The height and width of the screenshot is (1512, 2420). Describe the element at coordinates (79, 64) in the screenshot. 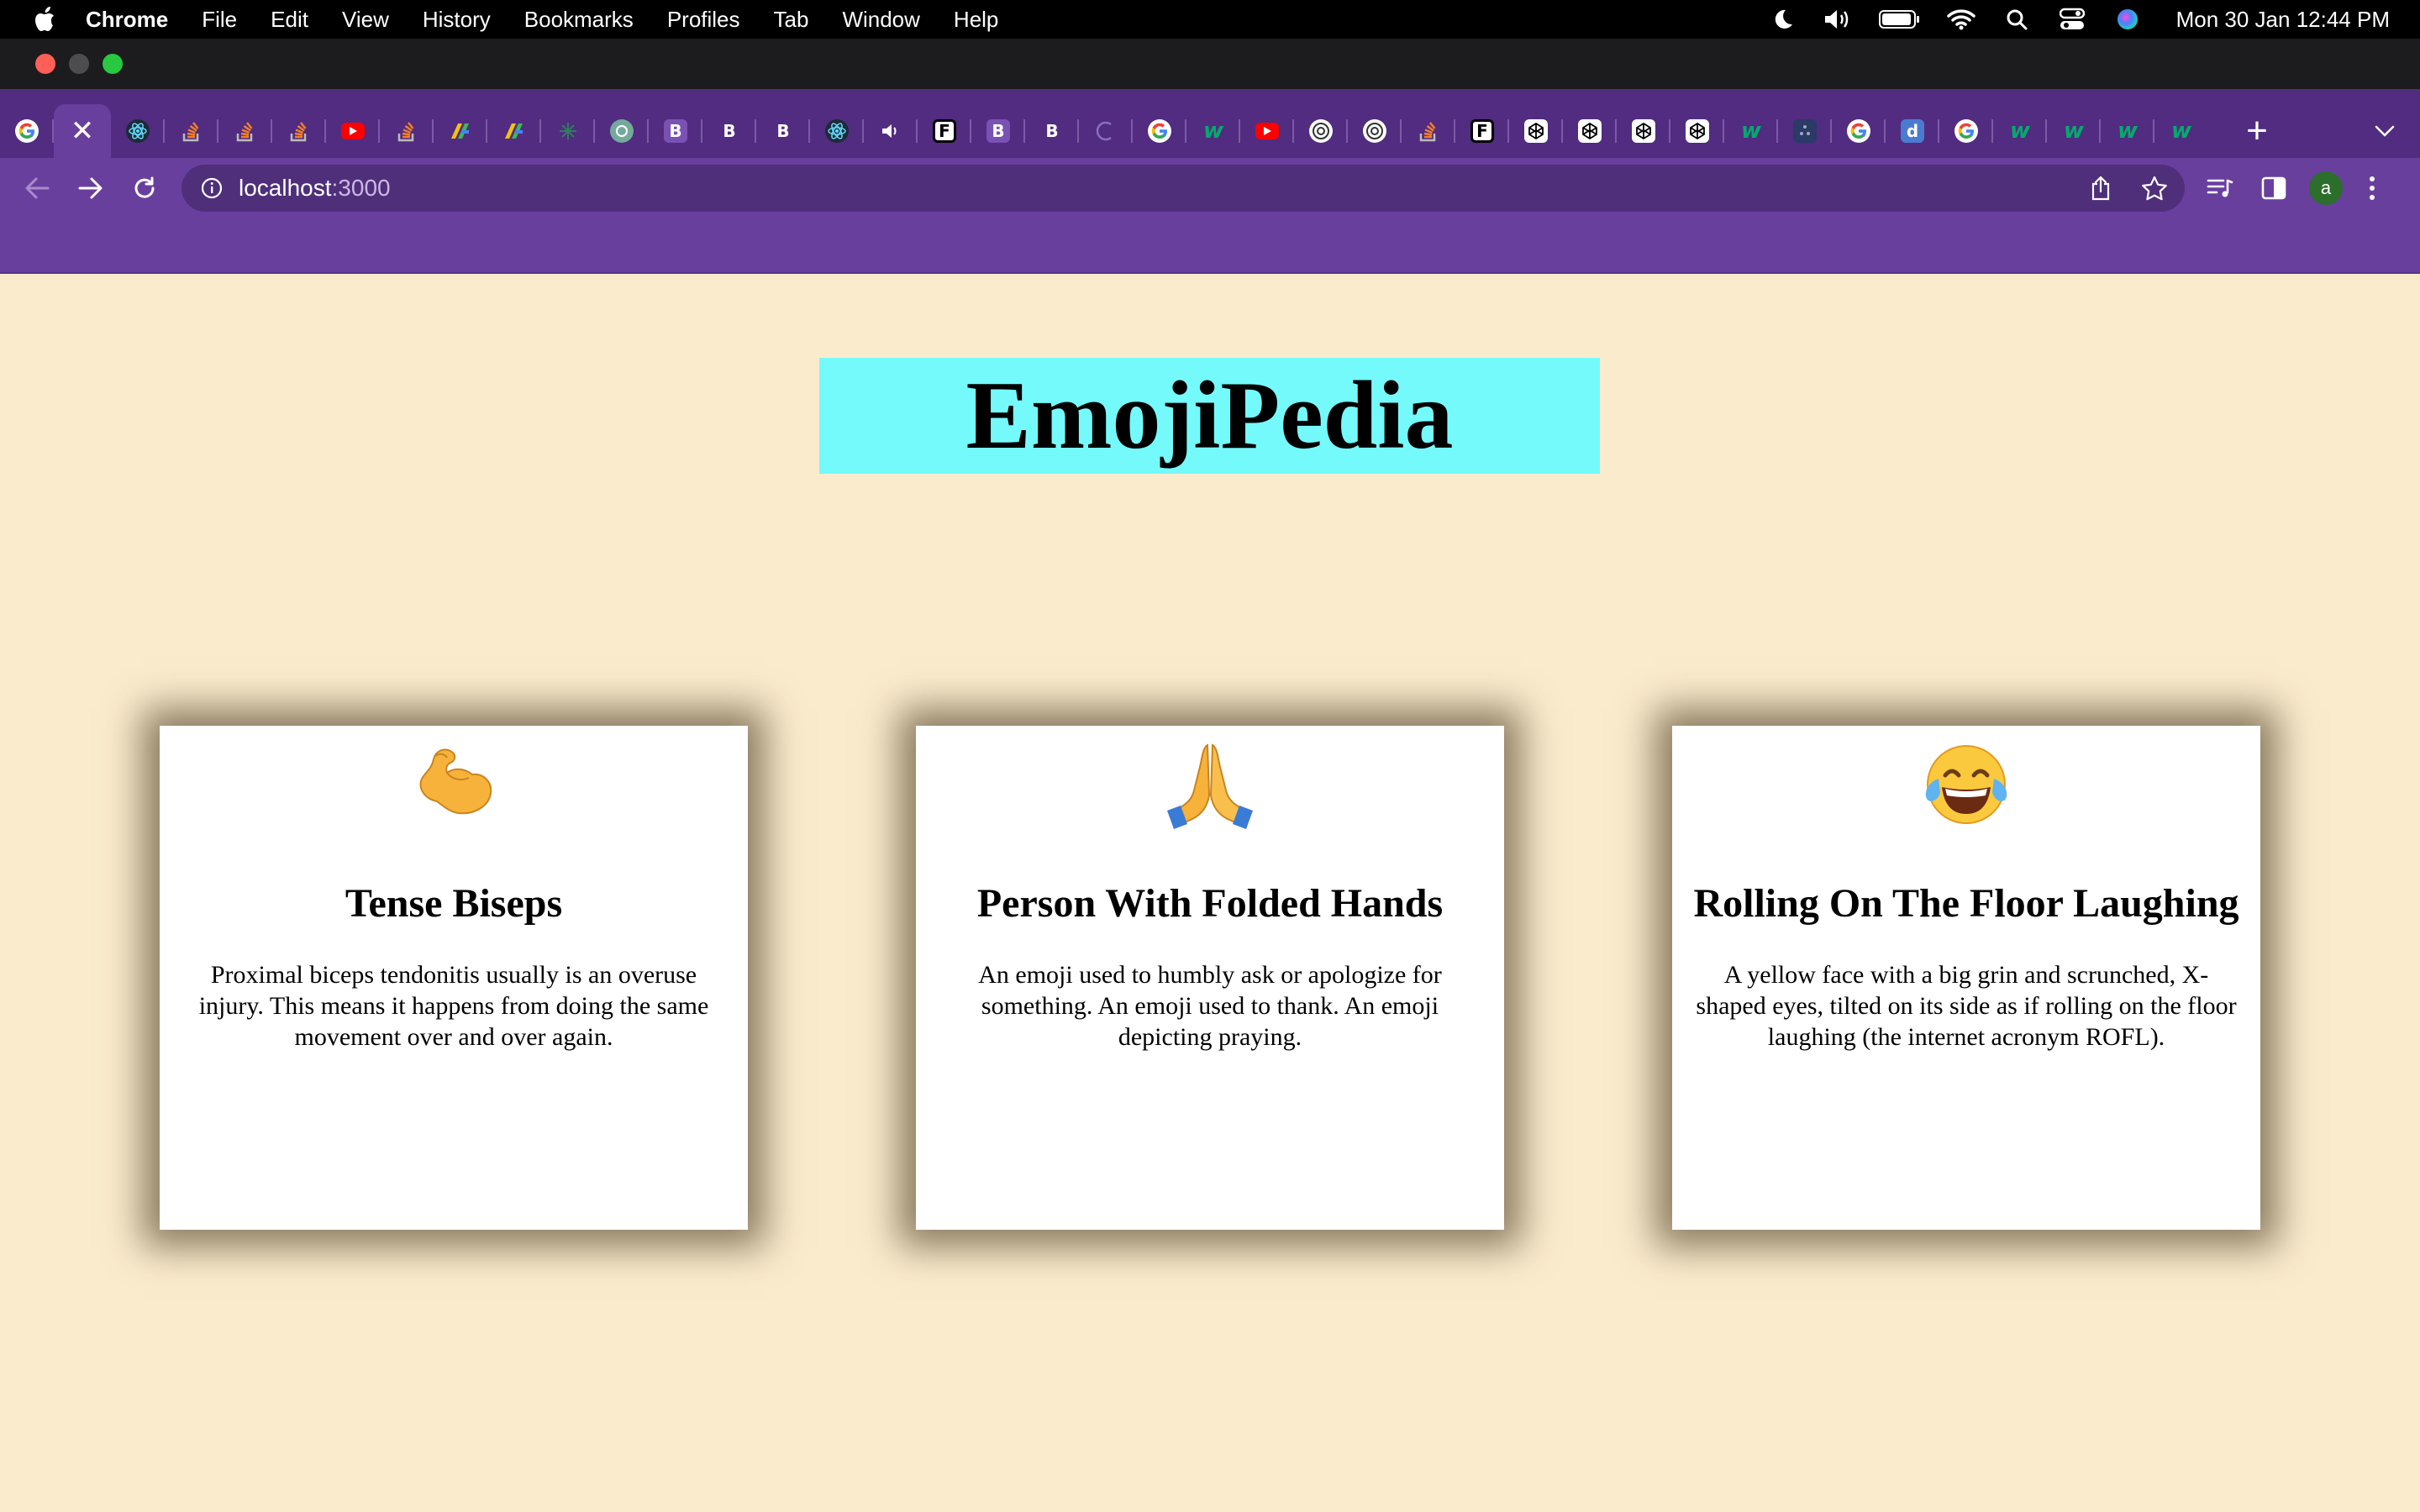

I see `window-minimize-button` at that location.